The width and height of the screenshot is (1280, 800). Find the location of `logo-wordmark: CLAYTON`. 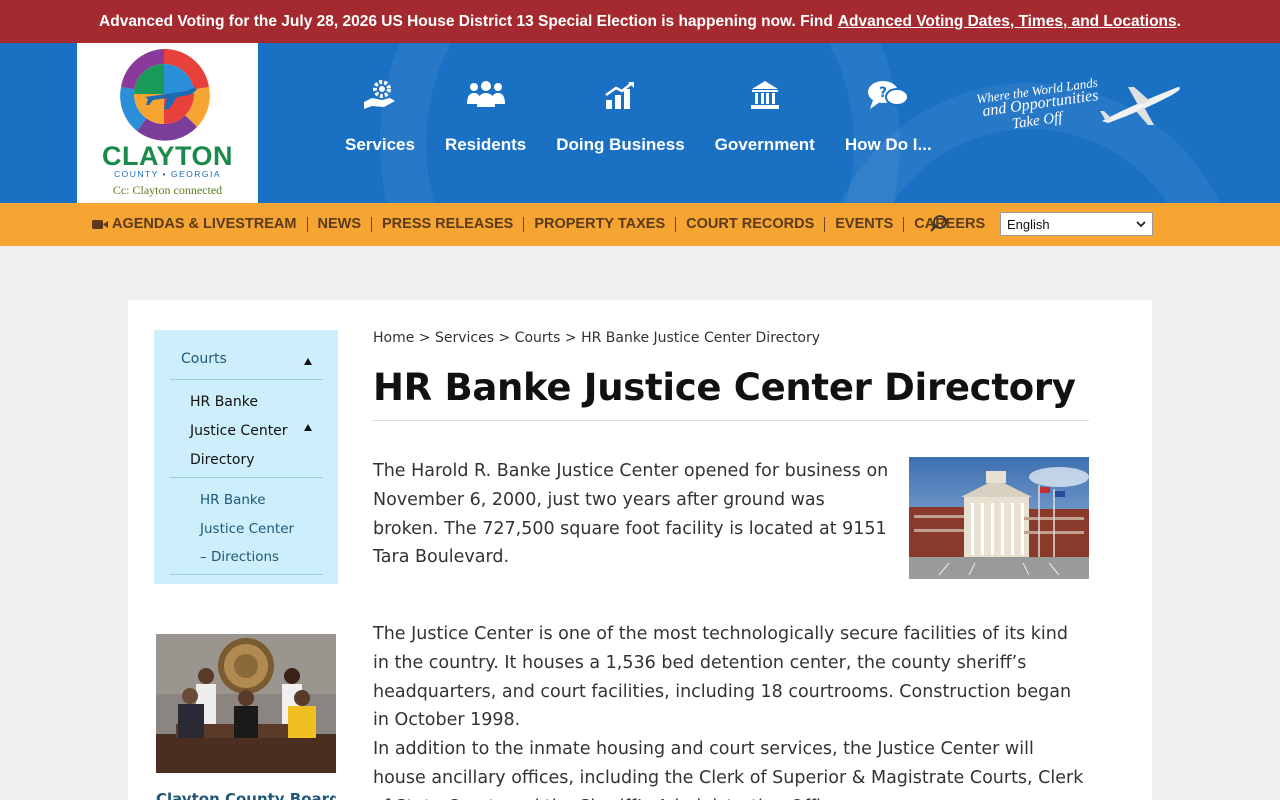

logo-wordmark: CLAYTON is located at coordinates (167, 156).